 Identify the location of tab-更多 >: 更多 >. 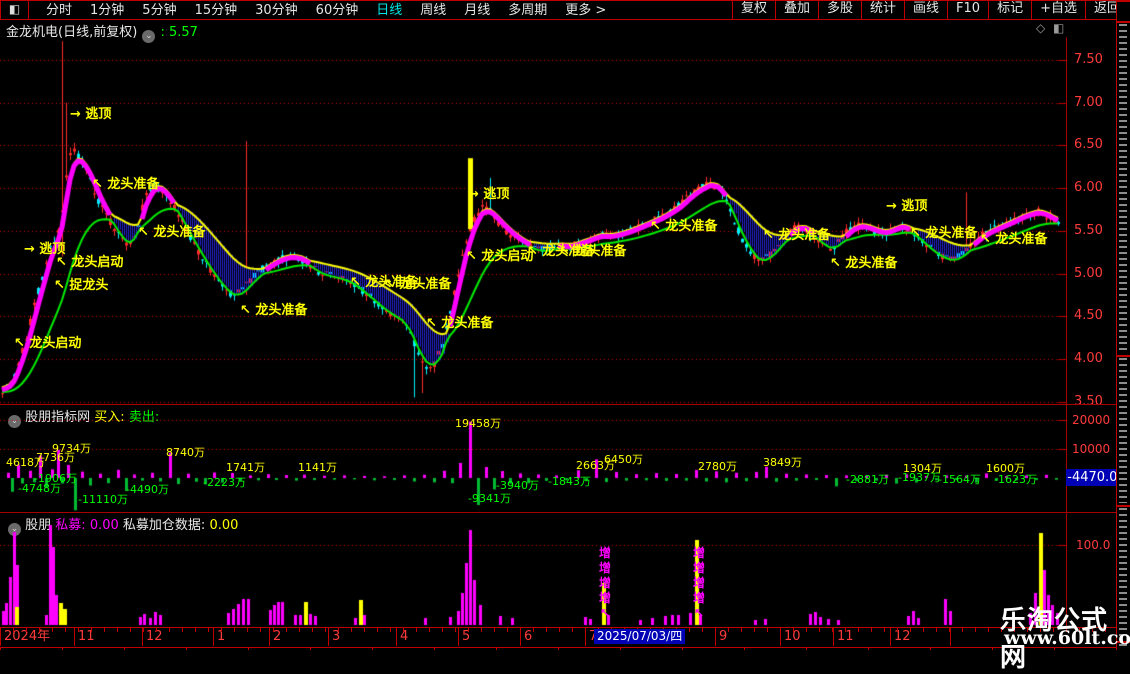
(585, 10).